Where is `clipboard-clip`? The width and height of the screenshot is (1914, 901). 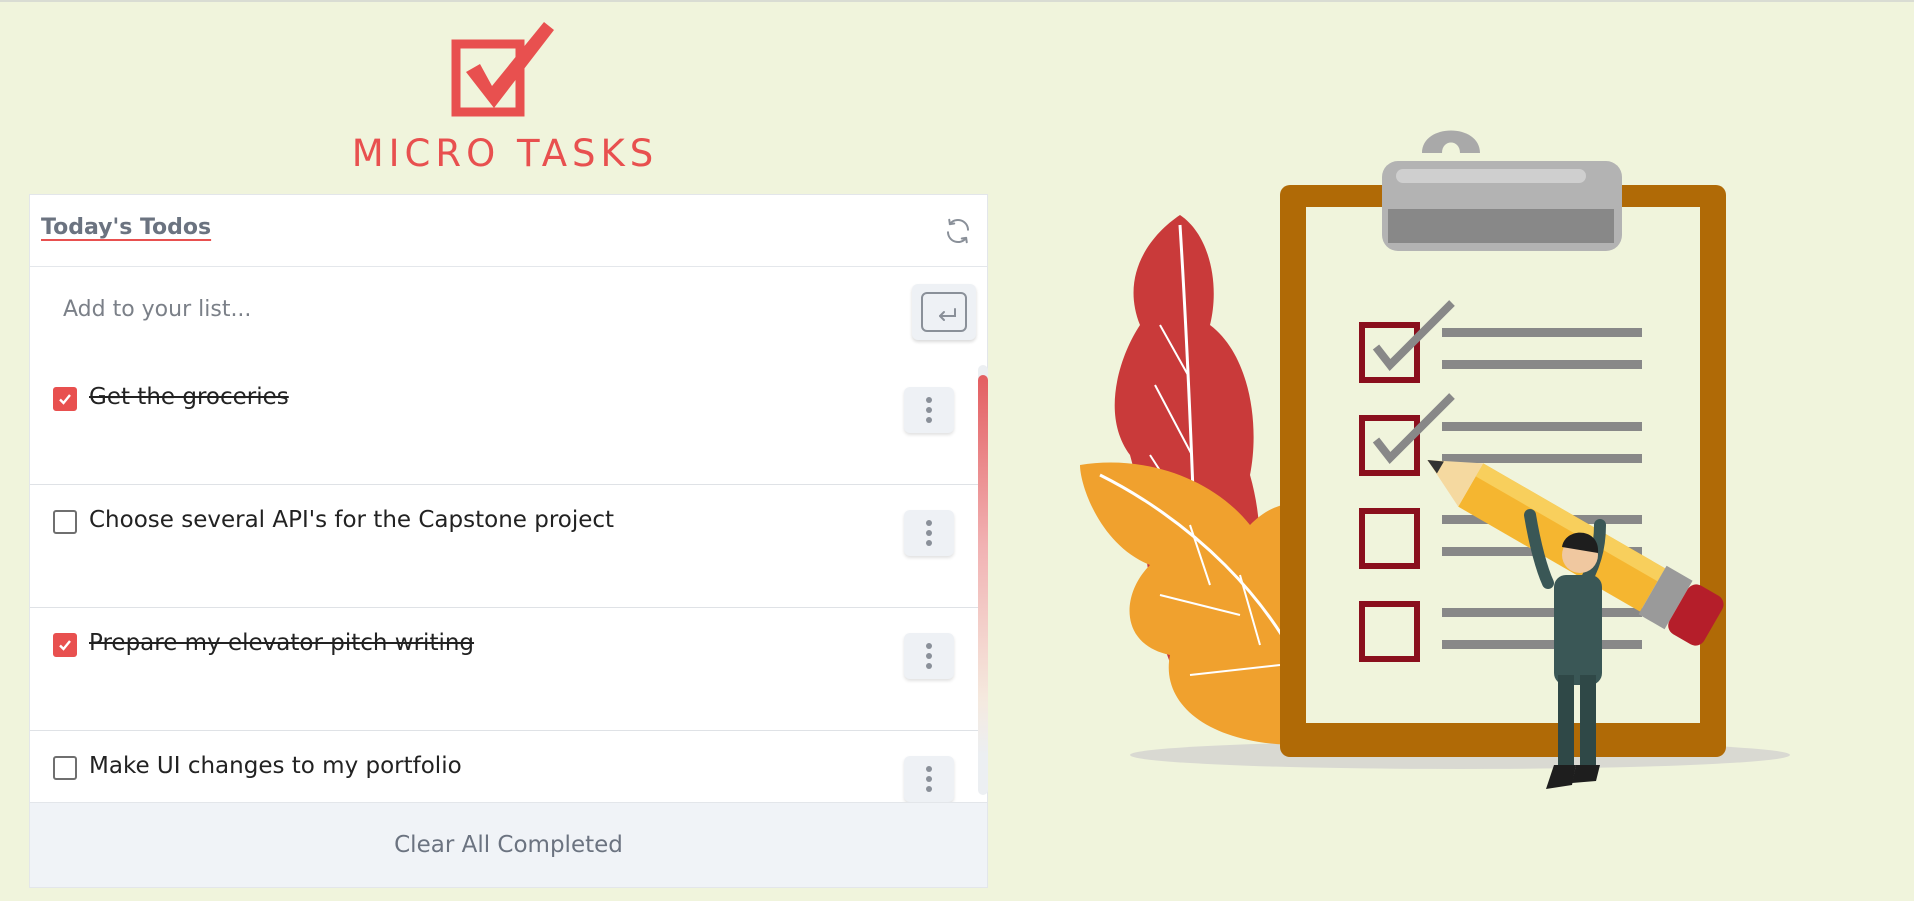
clipboard-clip is located at coordinates (1451, 141).